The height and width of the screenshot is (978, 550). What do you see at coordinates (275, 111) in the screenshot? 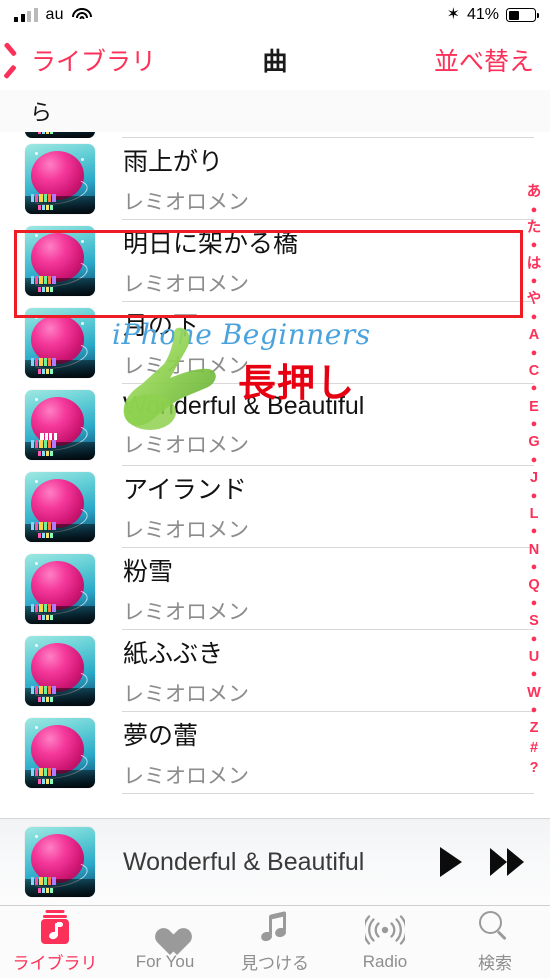
I see `section-header: ら` at bounding box center [275, 111].